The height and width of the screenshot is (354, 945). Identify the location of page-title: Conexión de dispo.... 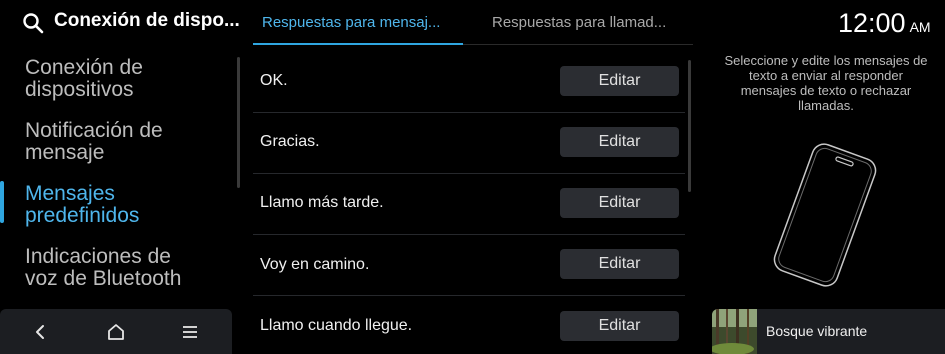
(147, 20).